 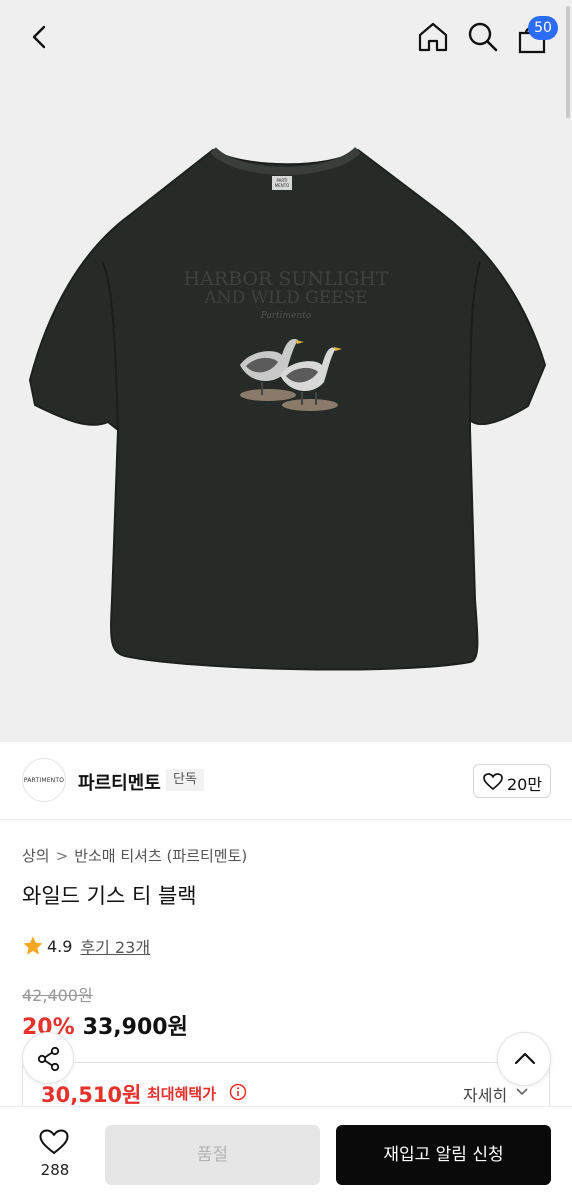 I want to click on sale-price: 33,900원, so click(x=135, y=1027).